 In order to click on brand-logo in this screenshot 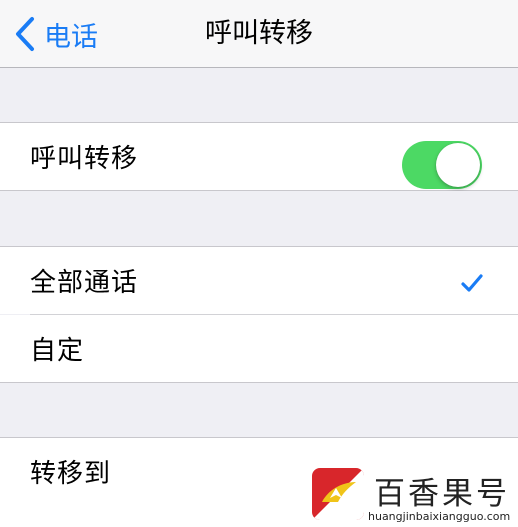, I will do `click(338, 494)`.